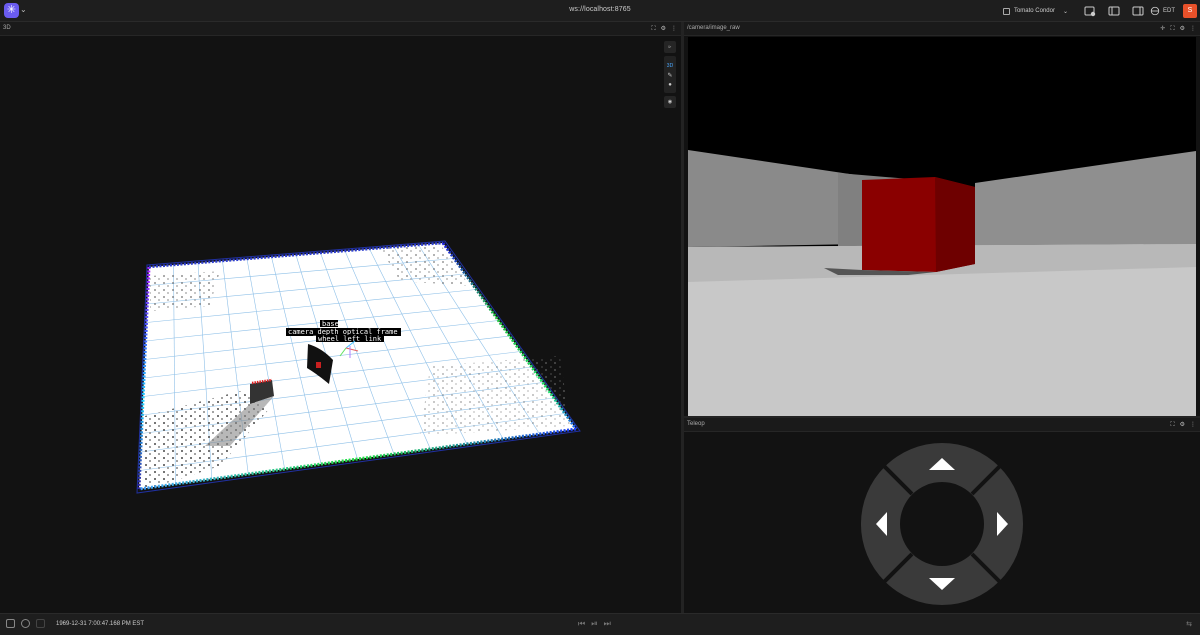  What do you see at coordinates (1155, 11) in the screenshot?
I see `globe-icon` at bounding box center [1155, 11].